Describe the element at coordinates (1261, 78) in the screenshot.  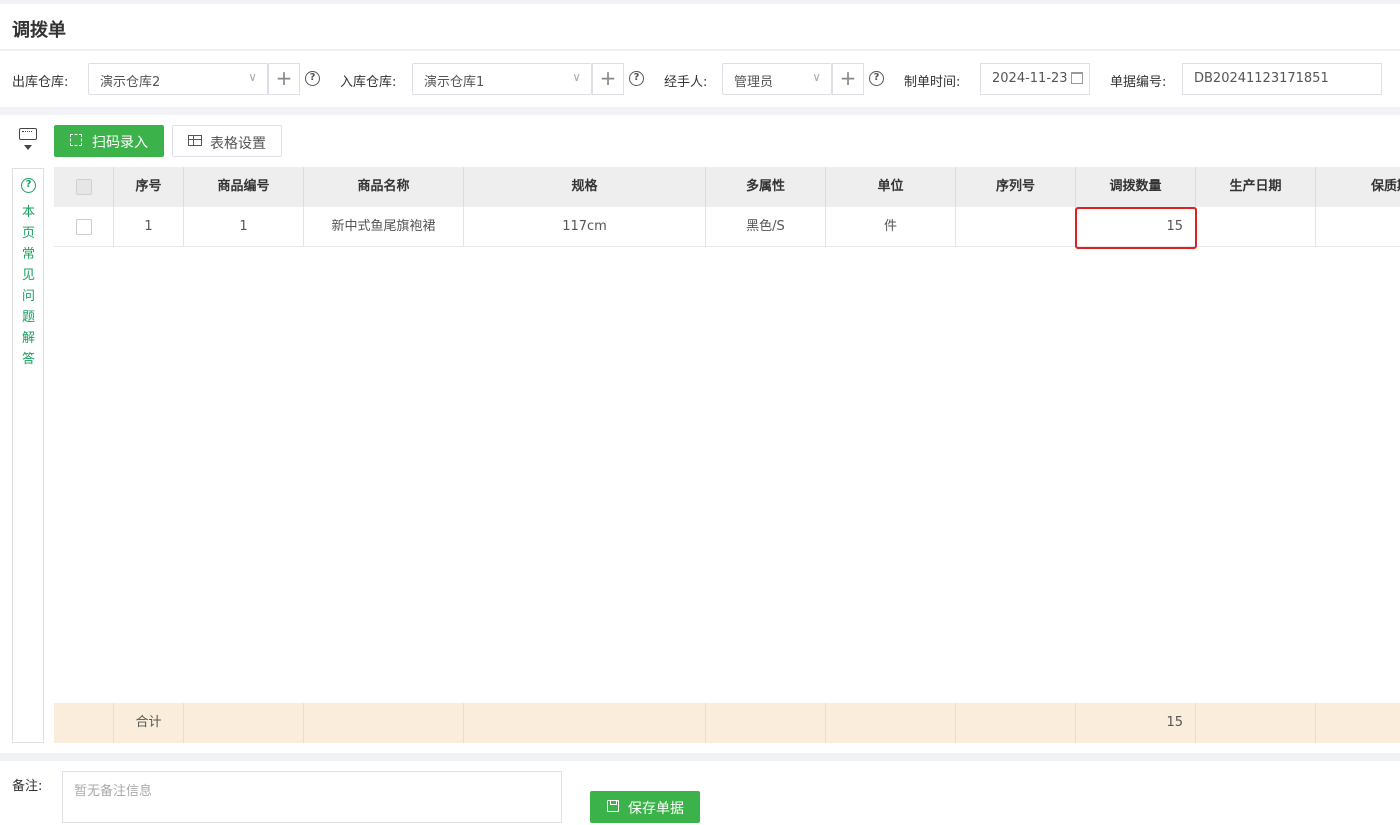
I see `docno-value: DB20241123171851` at that location.